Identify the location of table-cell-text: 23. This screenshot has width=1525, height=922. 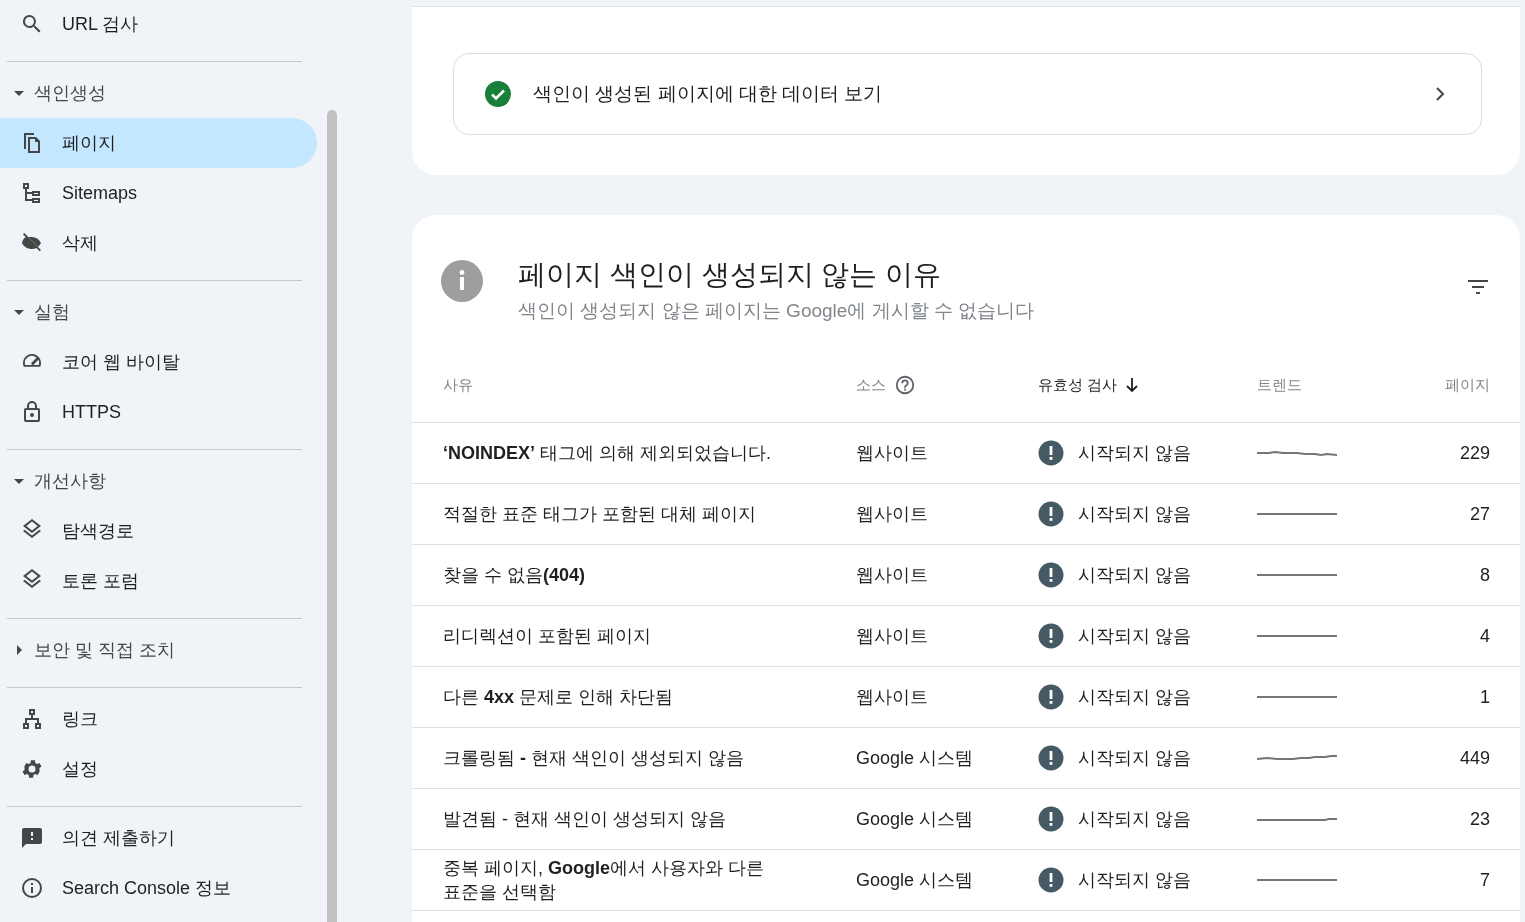
(1479, 819).